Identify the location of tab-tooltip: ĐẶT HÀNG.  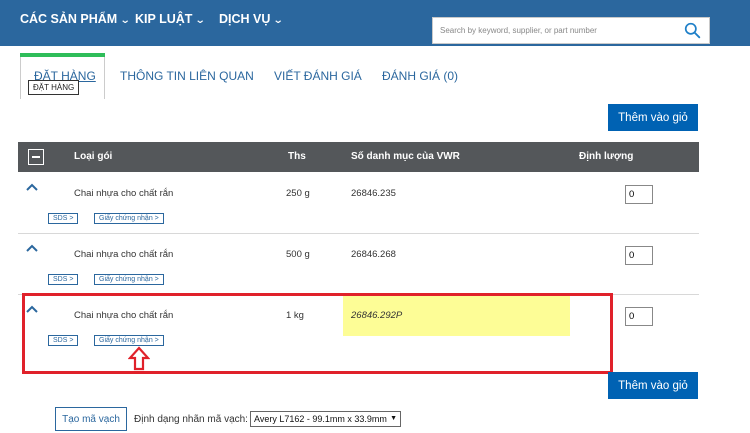
(54, 87).